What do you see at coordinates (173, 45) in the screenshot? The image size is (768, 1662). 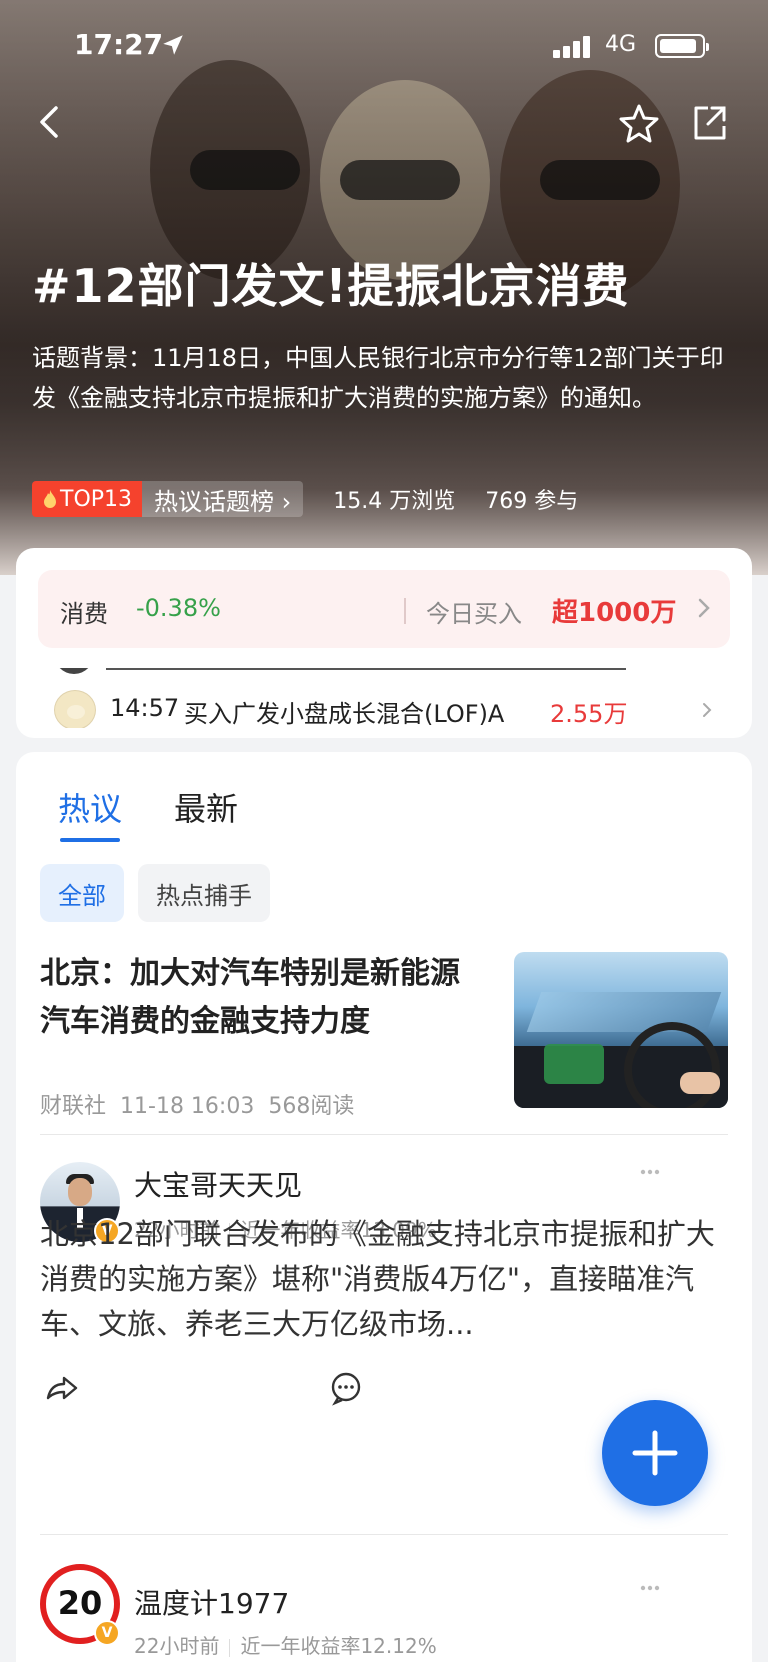 I see `location-arrow-icon` at bounding box center [173, 45].